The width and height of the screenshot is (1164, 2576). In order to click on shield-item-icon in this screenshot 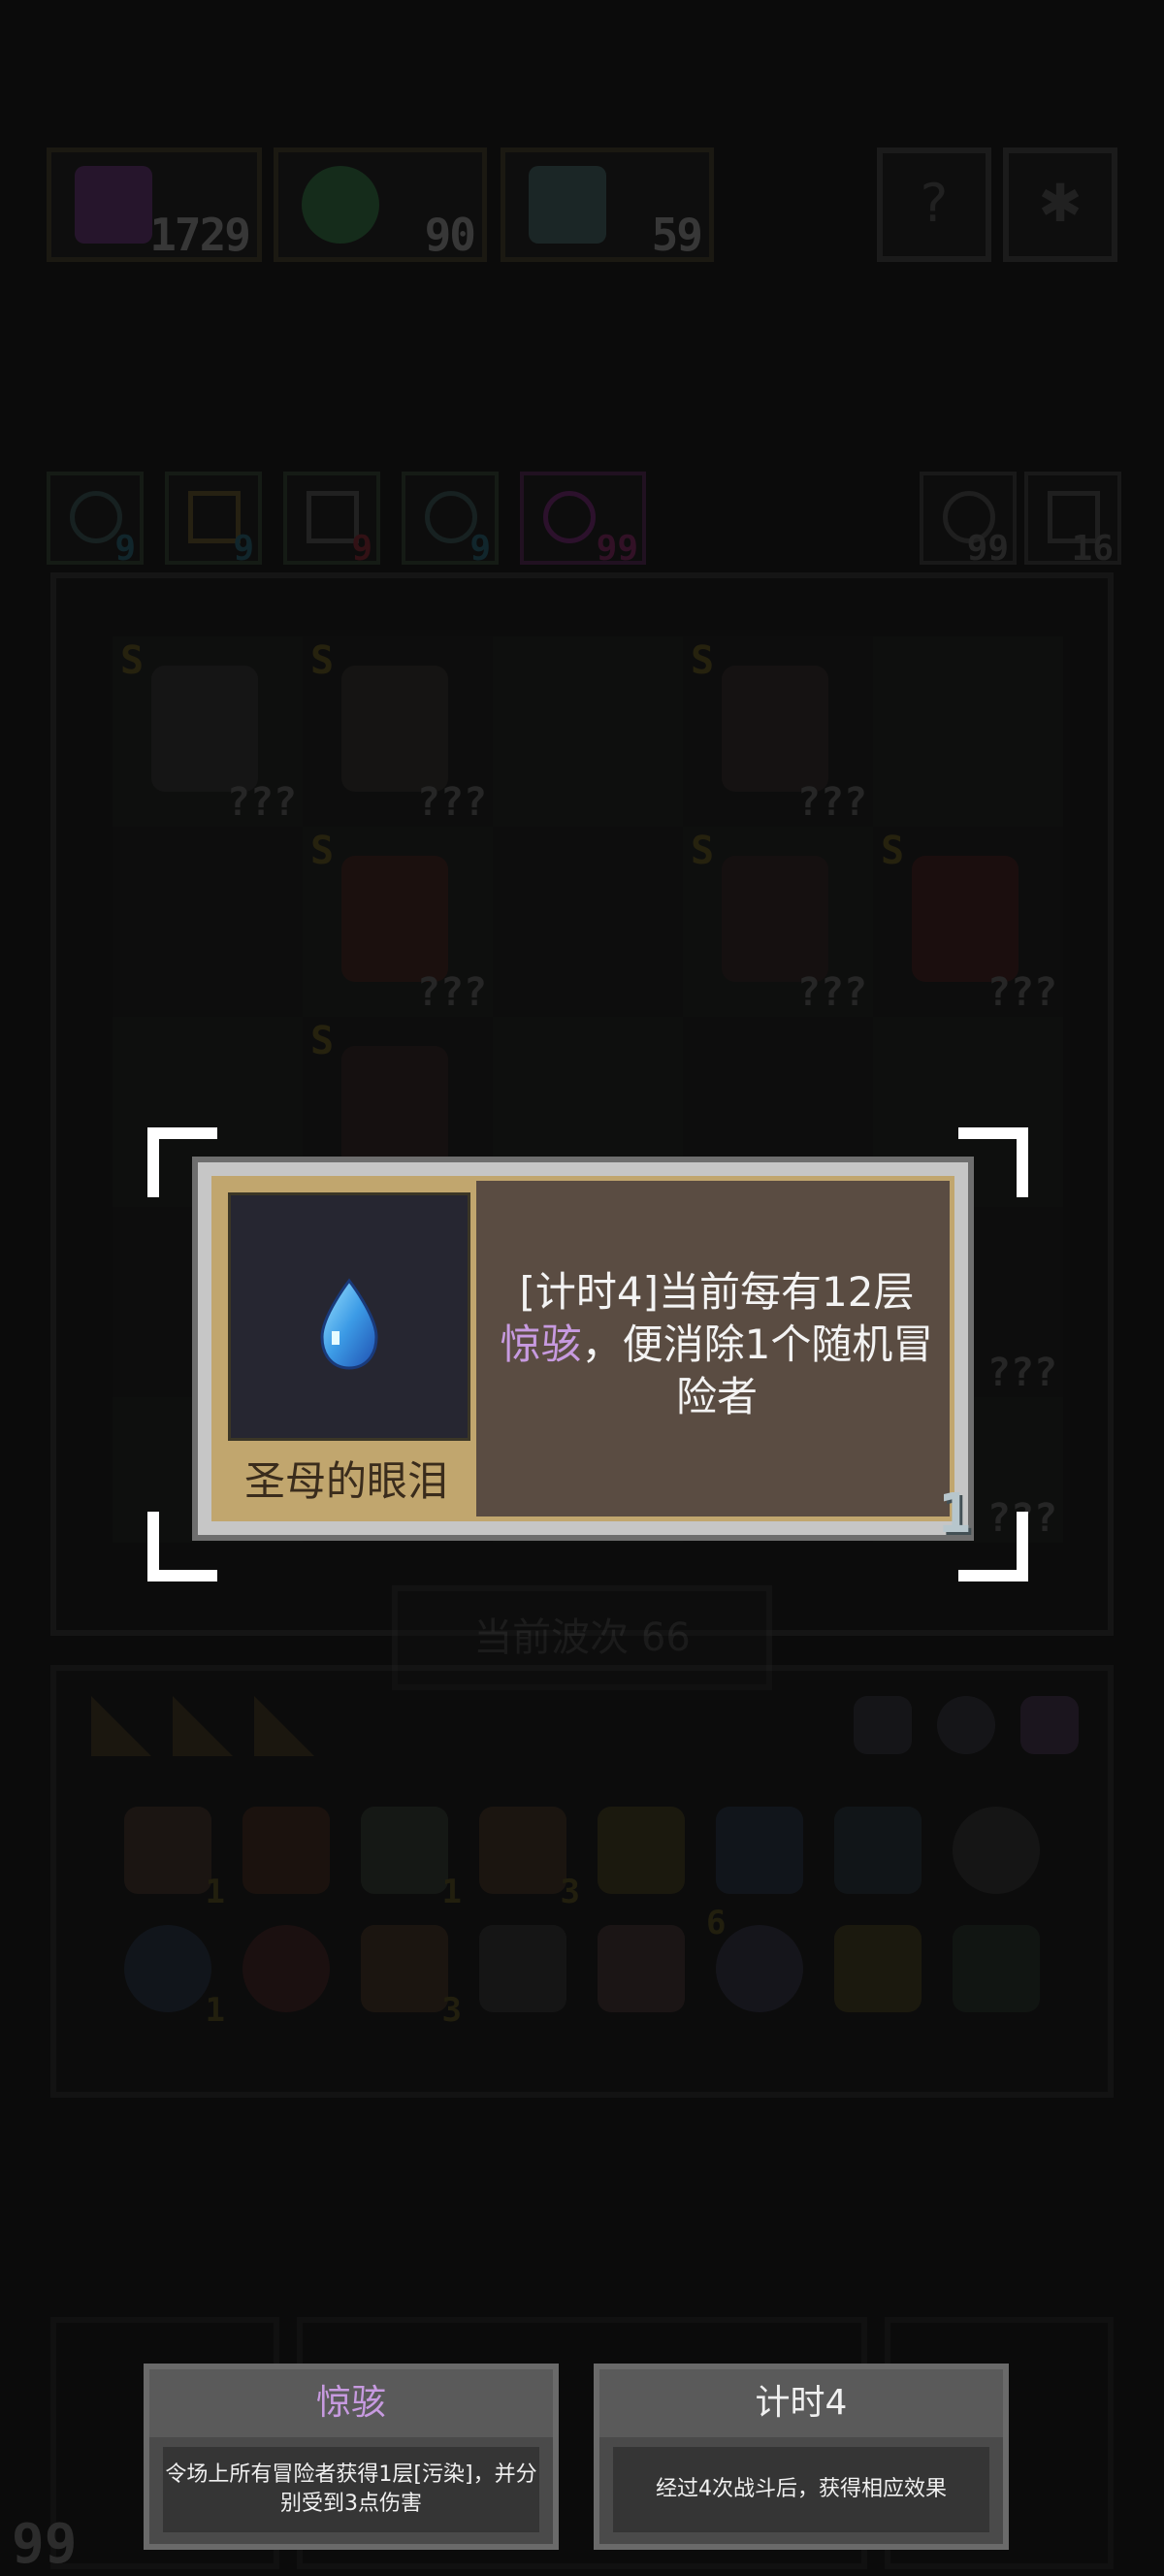, I will do `click(286, 1851)`.